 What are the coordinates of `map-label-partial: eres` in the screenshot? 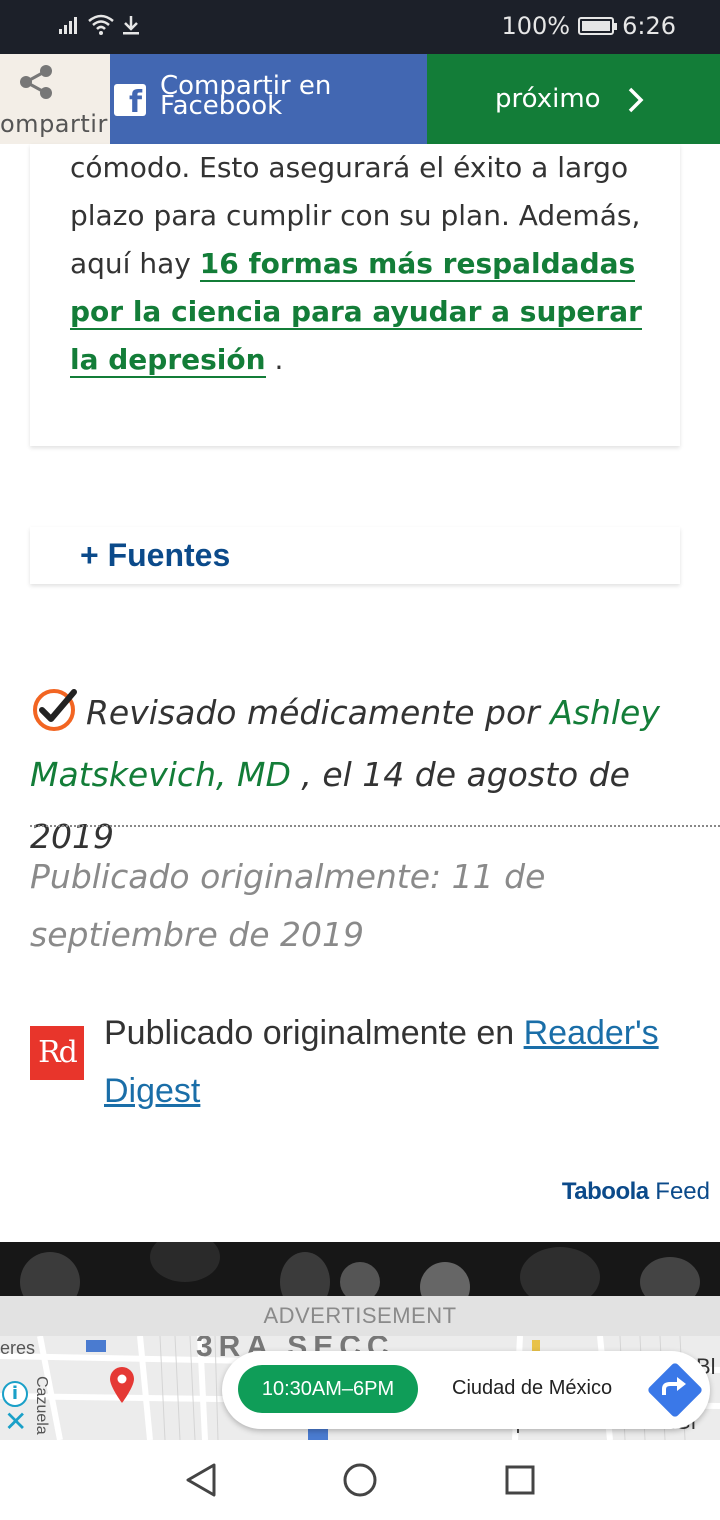 It's located at (18, 1348).